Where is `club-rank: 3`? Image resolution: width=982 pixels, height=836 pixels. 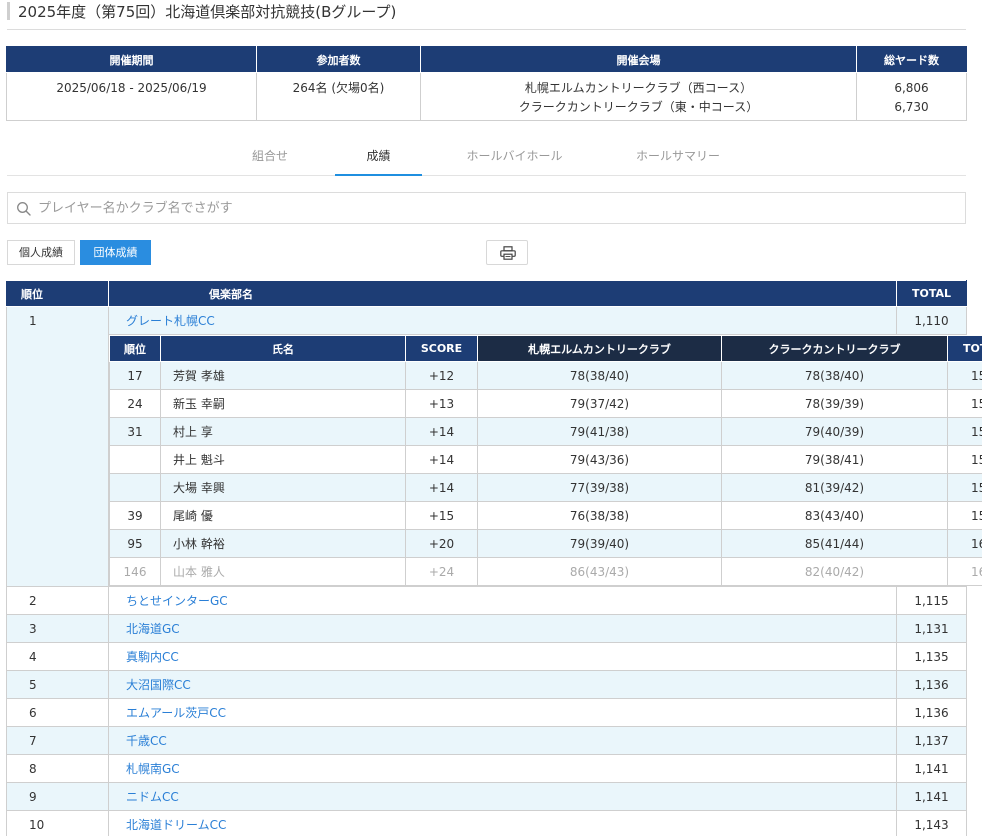 club-rank: 3 is located at coordinates (57, 628).